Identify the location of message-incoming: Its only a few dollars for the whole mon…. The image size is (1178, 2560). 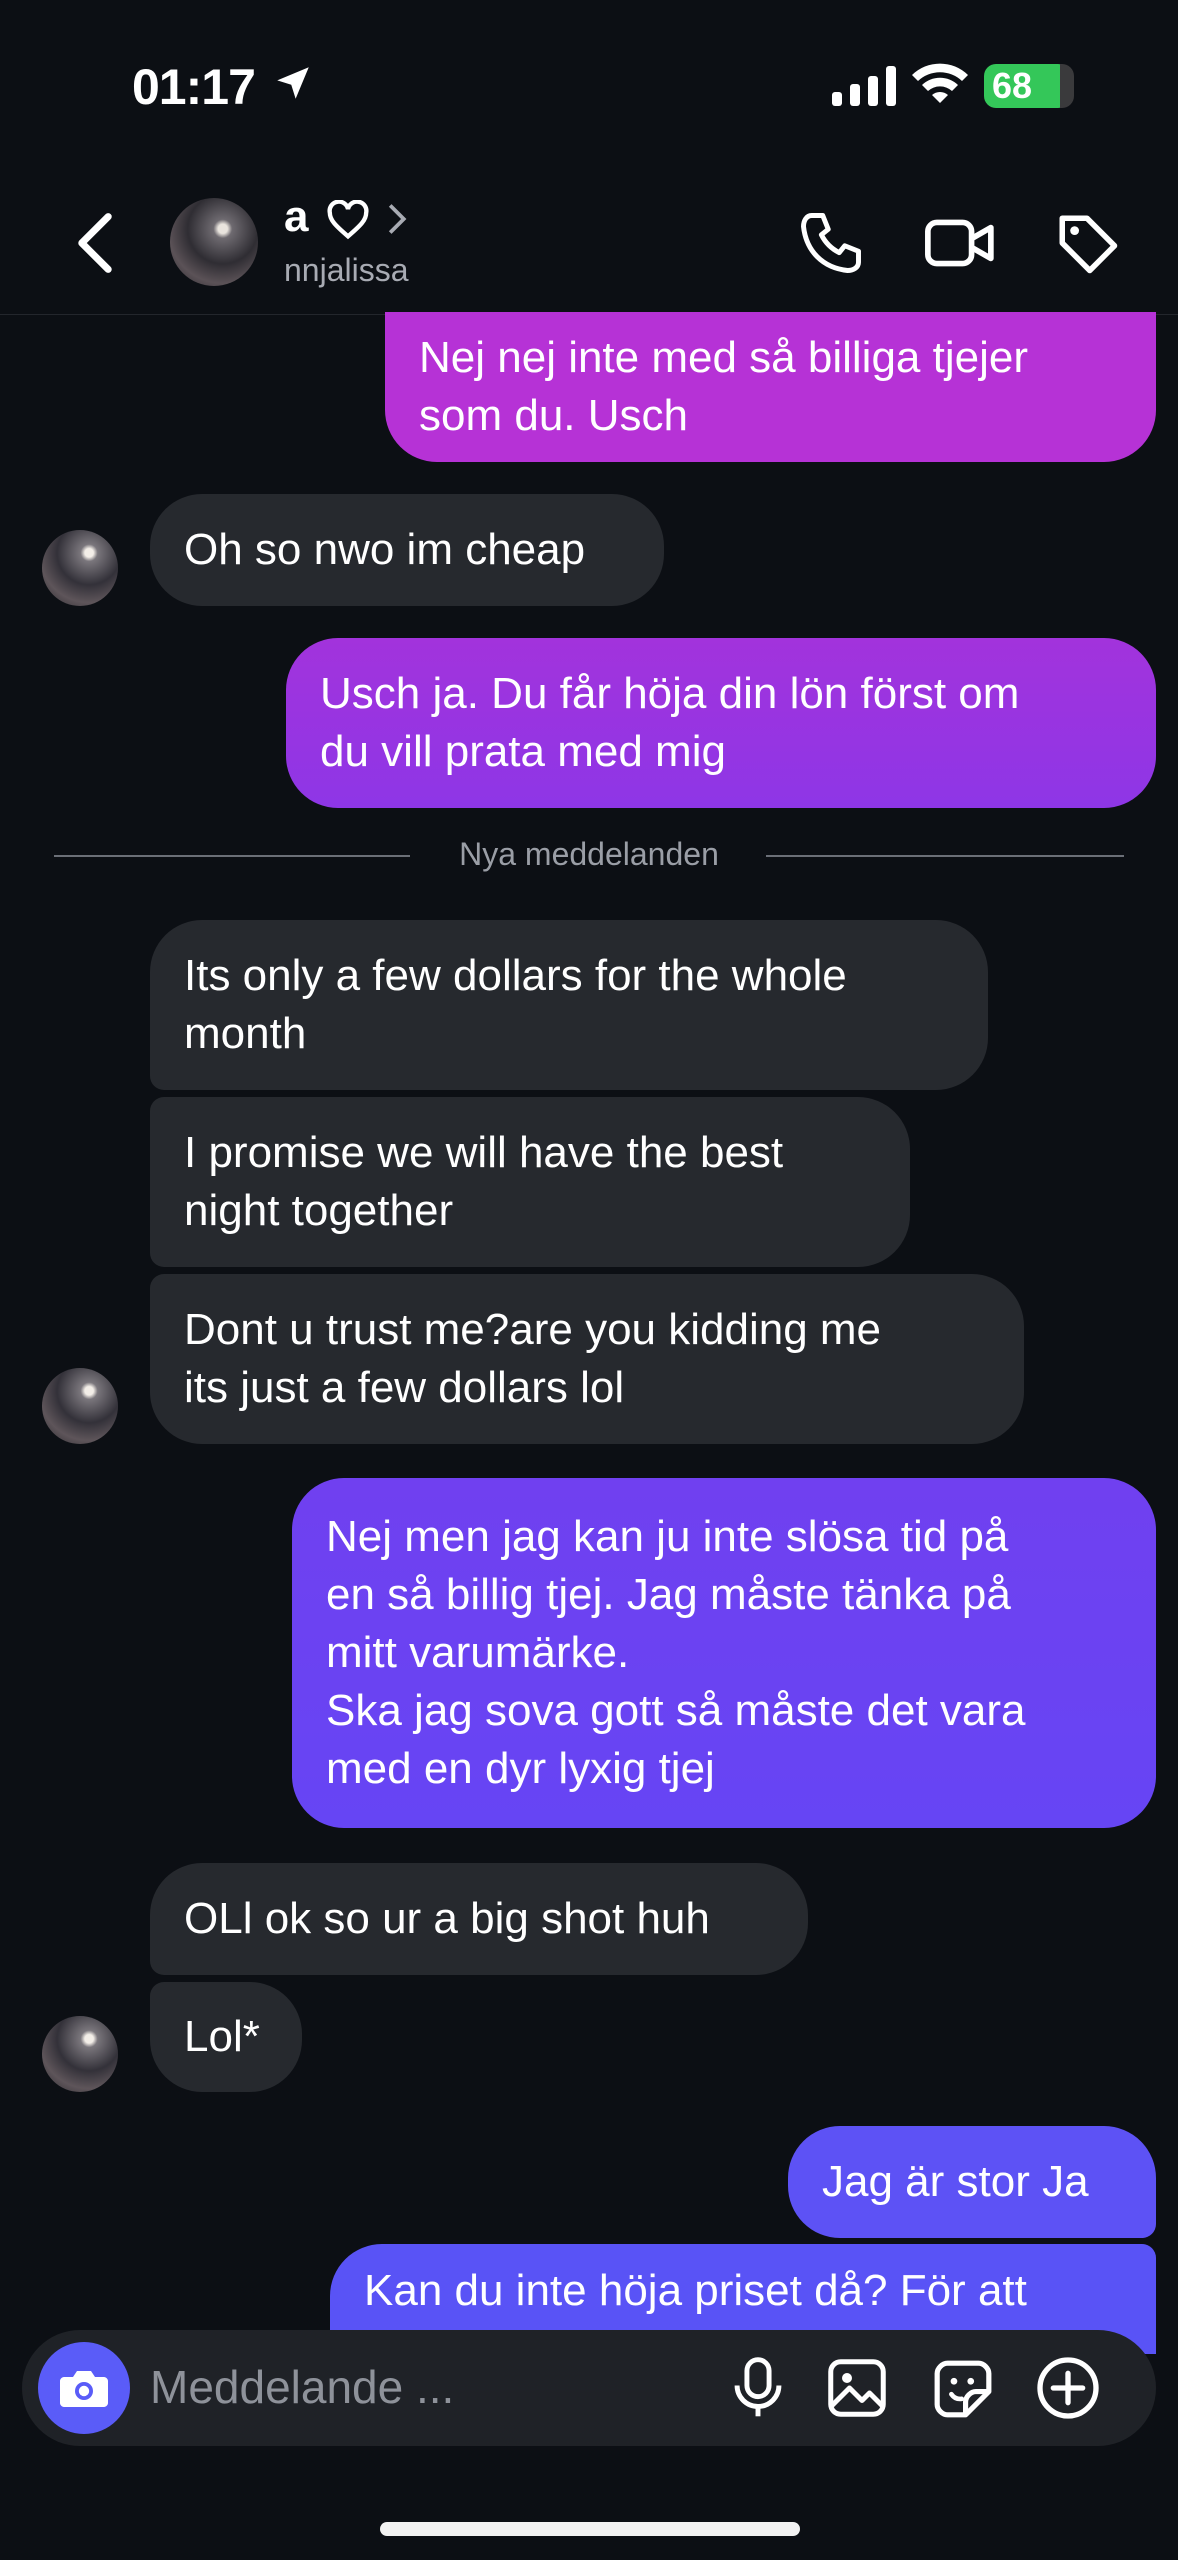
(569, 1005).